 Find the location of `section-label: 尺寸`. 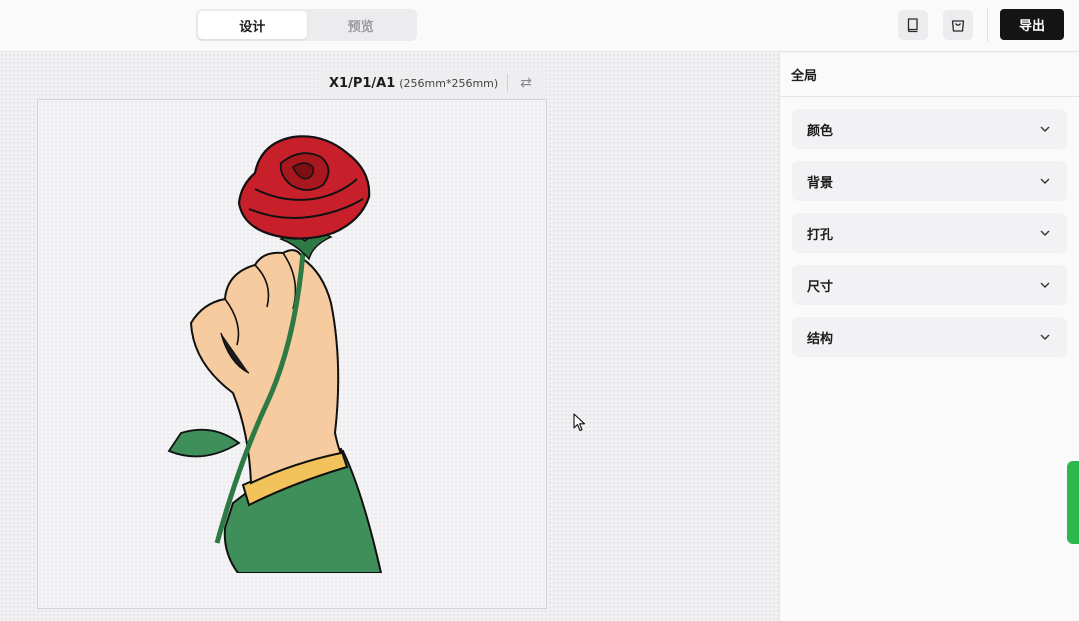

section-label: 尺寸 is located at coordinates (820, 287).